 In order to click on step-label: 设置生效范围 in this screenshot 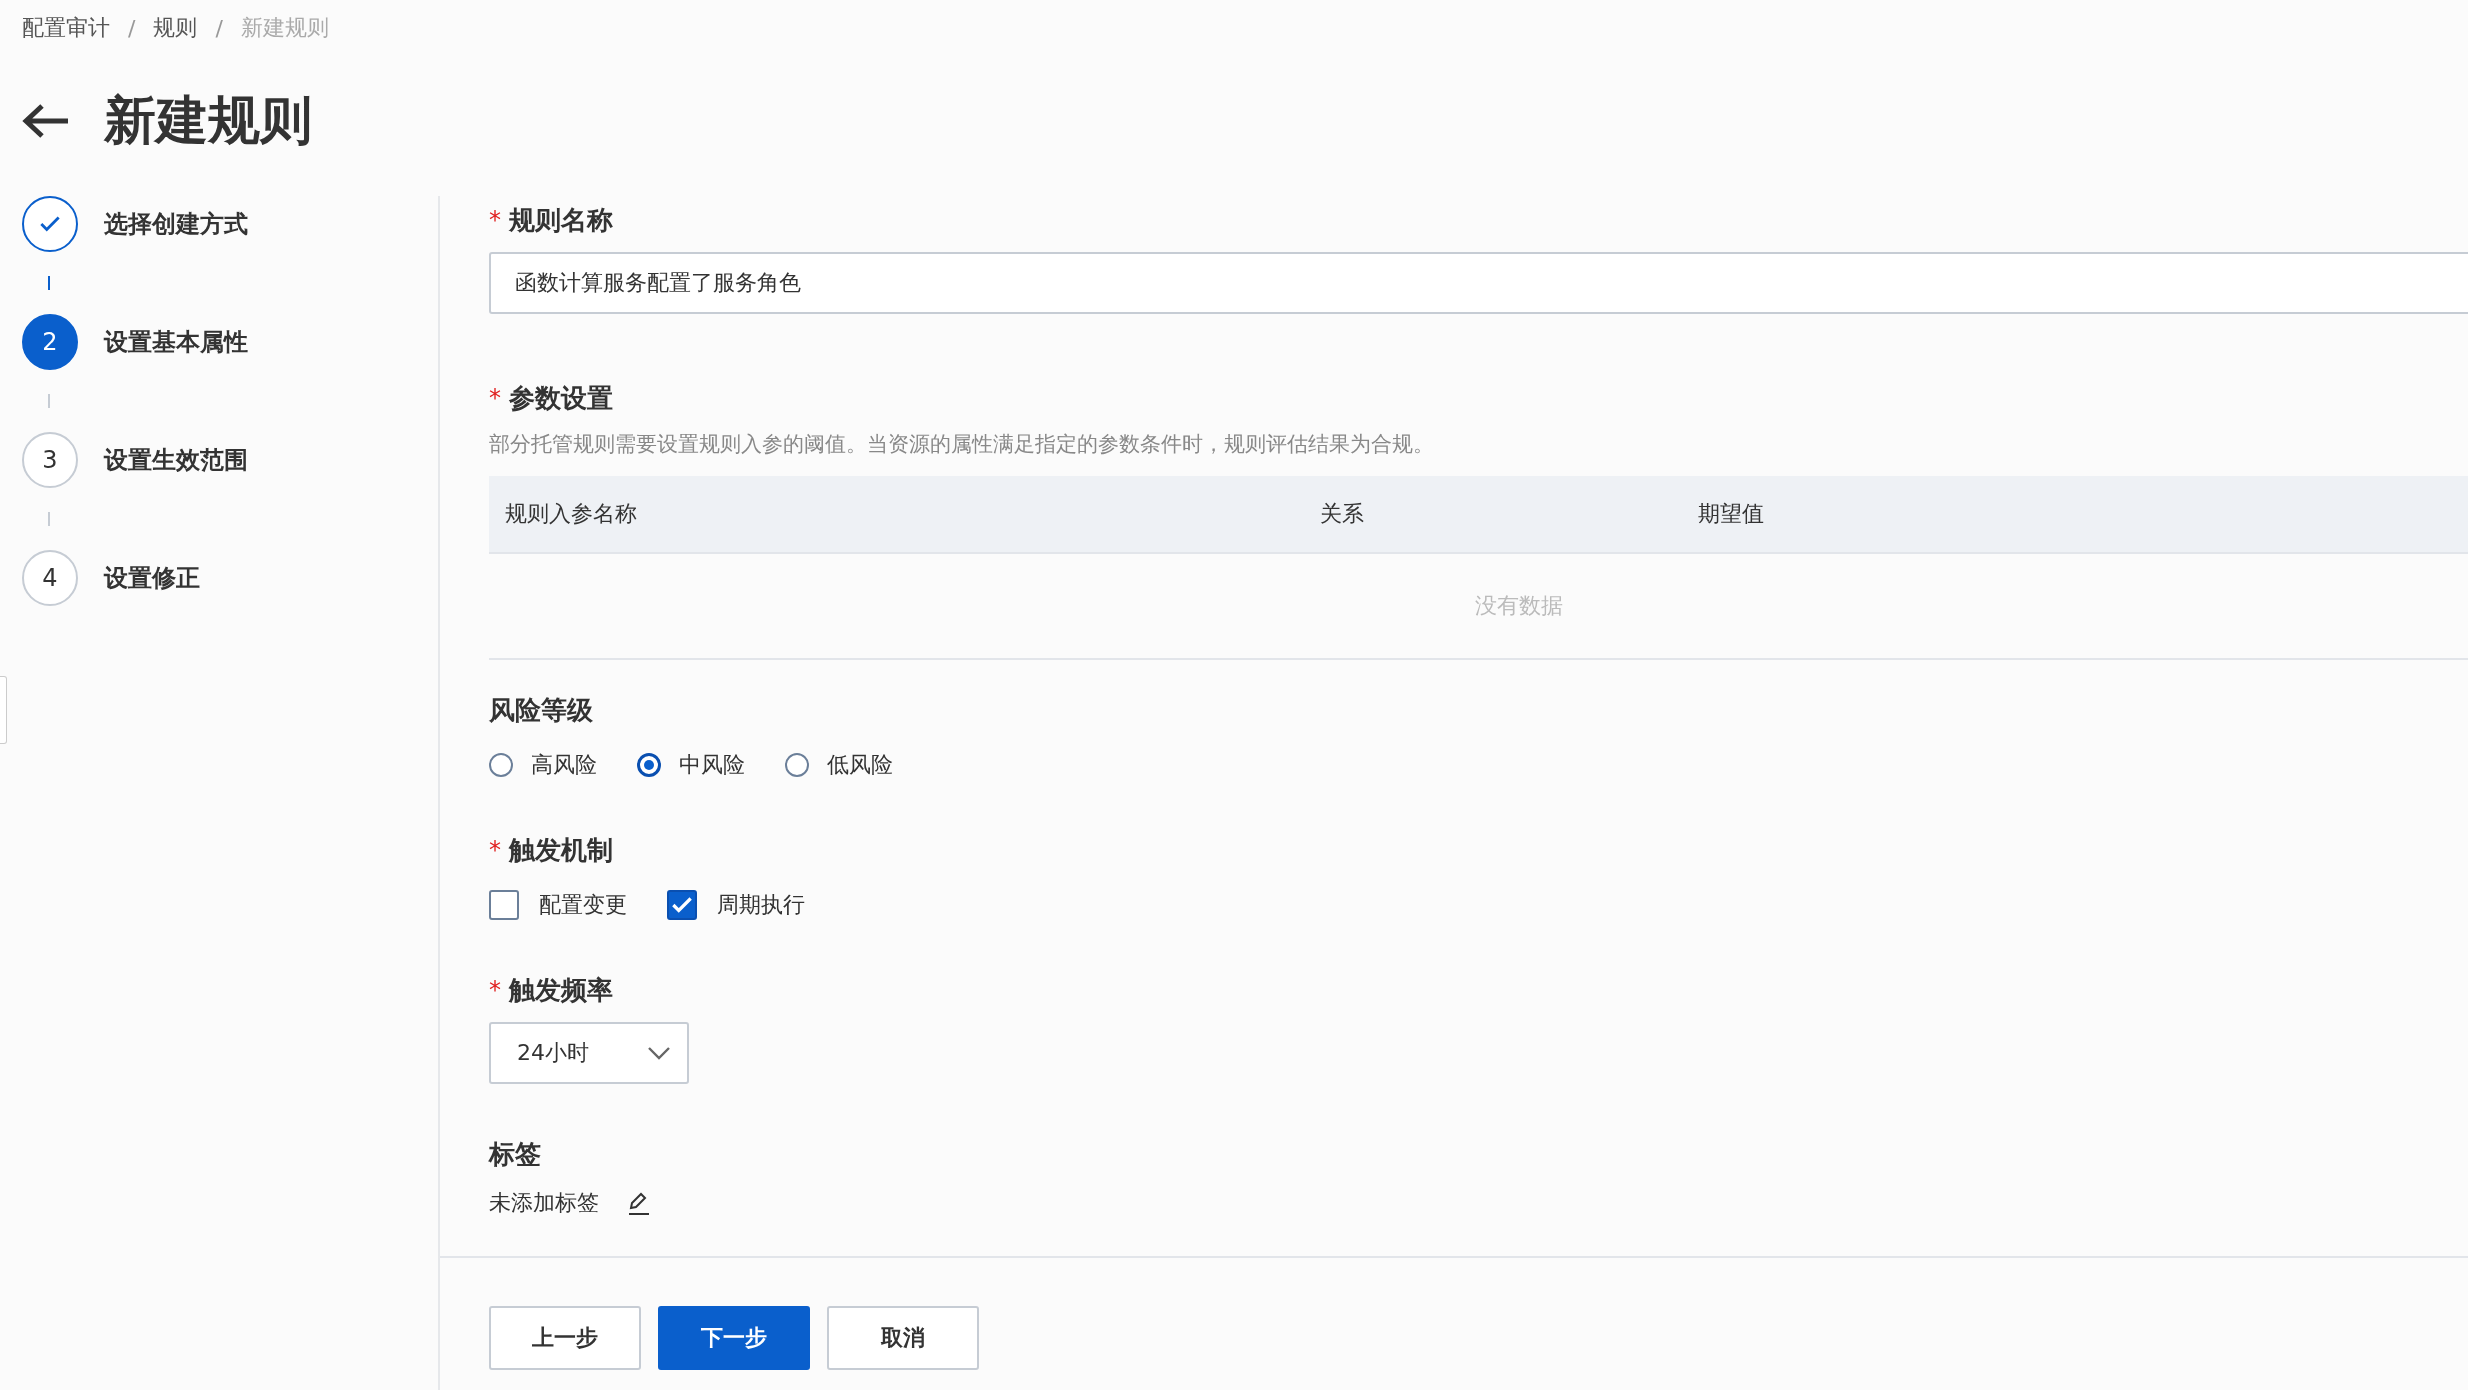, I will do `click(176, 460)`.